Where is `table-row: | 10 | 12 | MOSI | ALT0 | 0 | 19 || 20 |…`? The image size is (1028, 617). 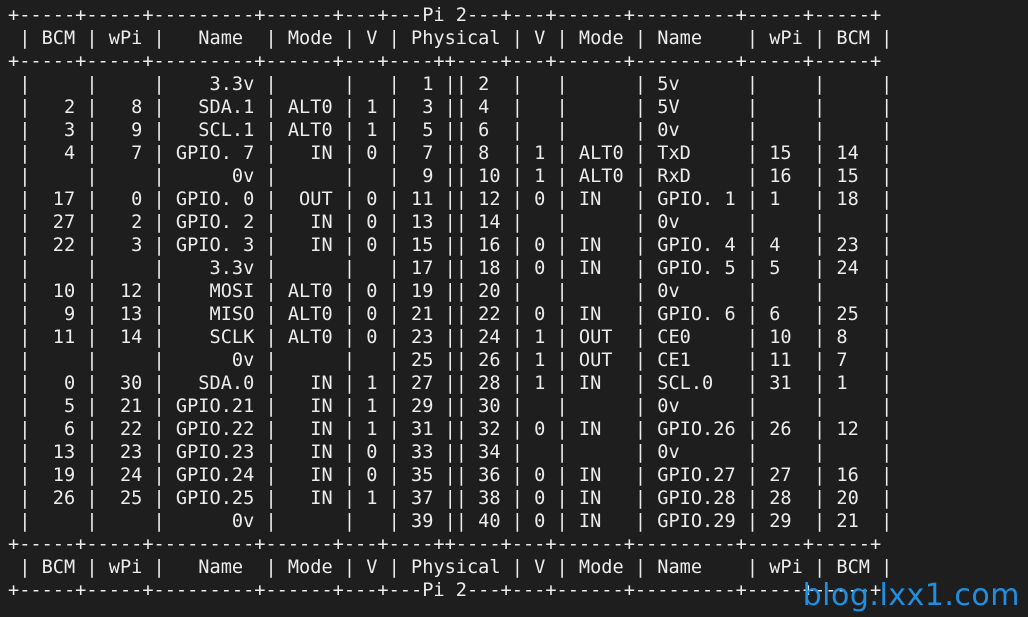 table-row: | 10 | 12 | MOSI | ALT0 | 0 | 19 || 20 |… is located at coordinates (450, 291).